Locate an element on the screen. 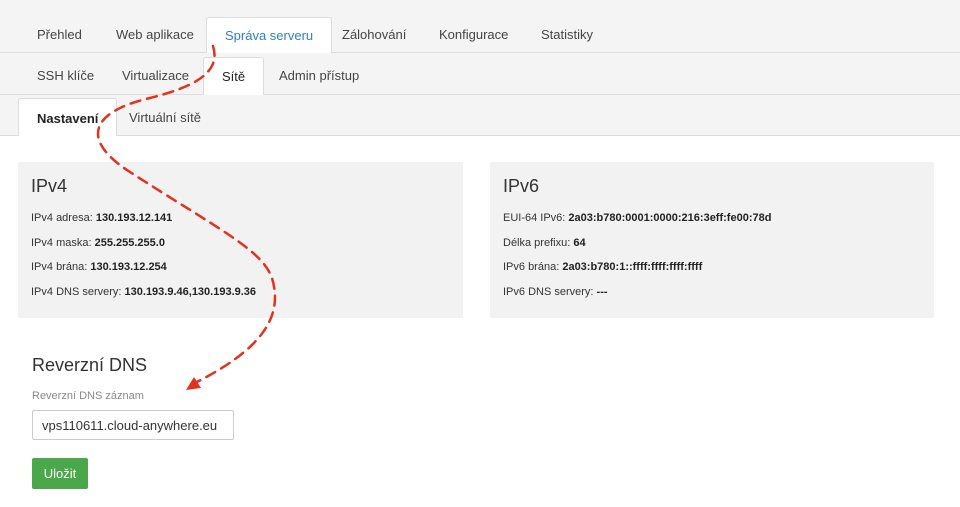  reverse-dns-input is located at coordinates (133, 425).